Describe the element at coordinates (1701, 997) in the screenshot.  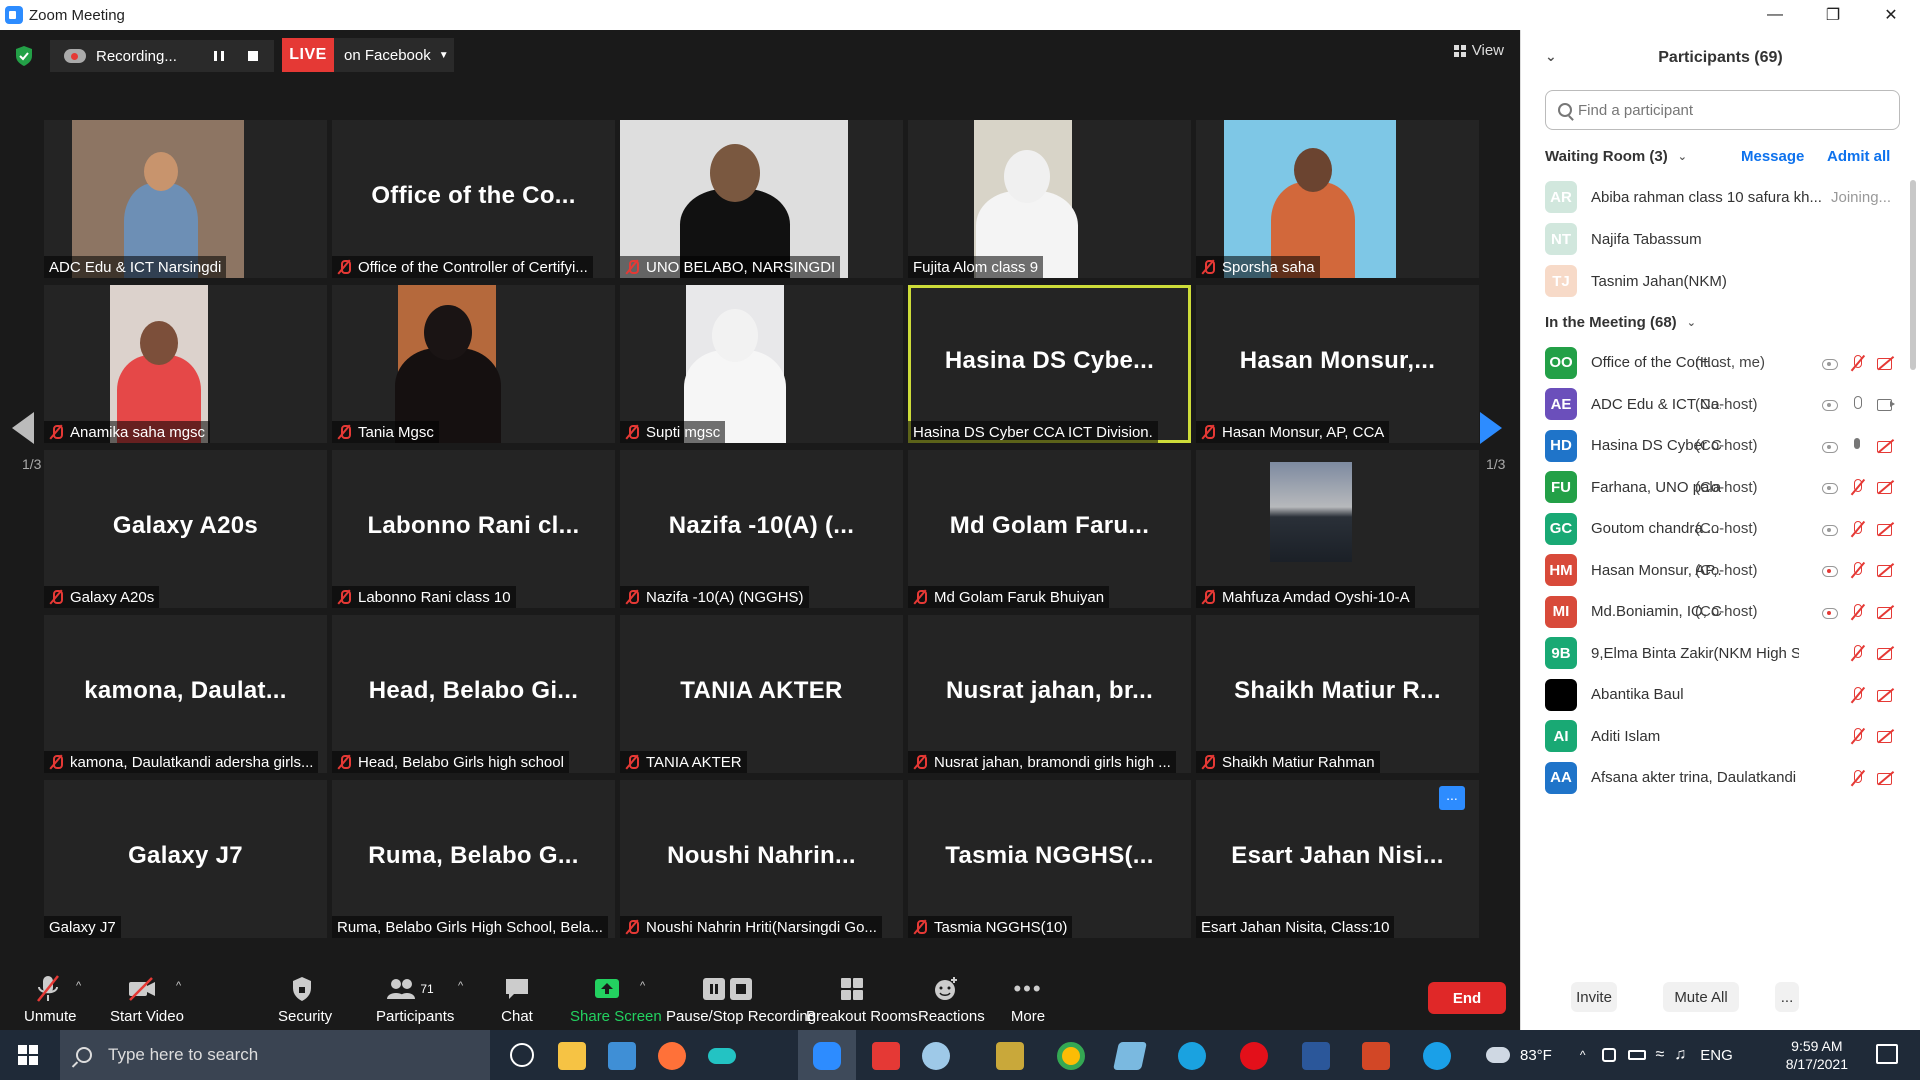
I see `mute-all-button: Mute All` at that location.